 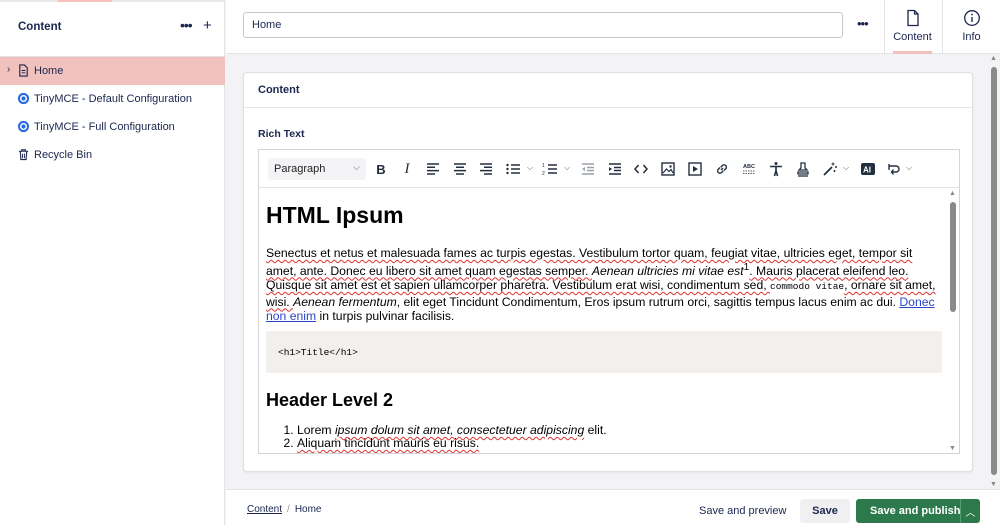 What do you see at coordinates (953, 321) in the screenshot?
I see `editor-scrollbar: ▲ ▼` at bounding box center [953, 321].